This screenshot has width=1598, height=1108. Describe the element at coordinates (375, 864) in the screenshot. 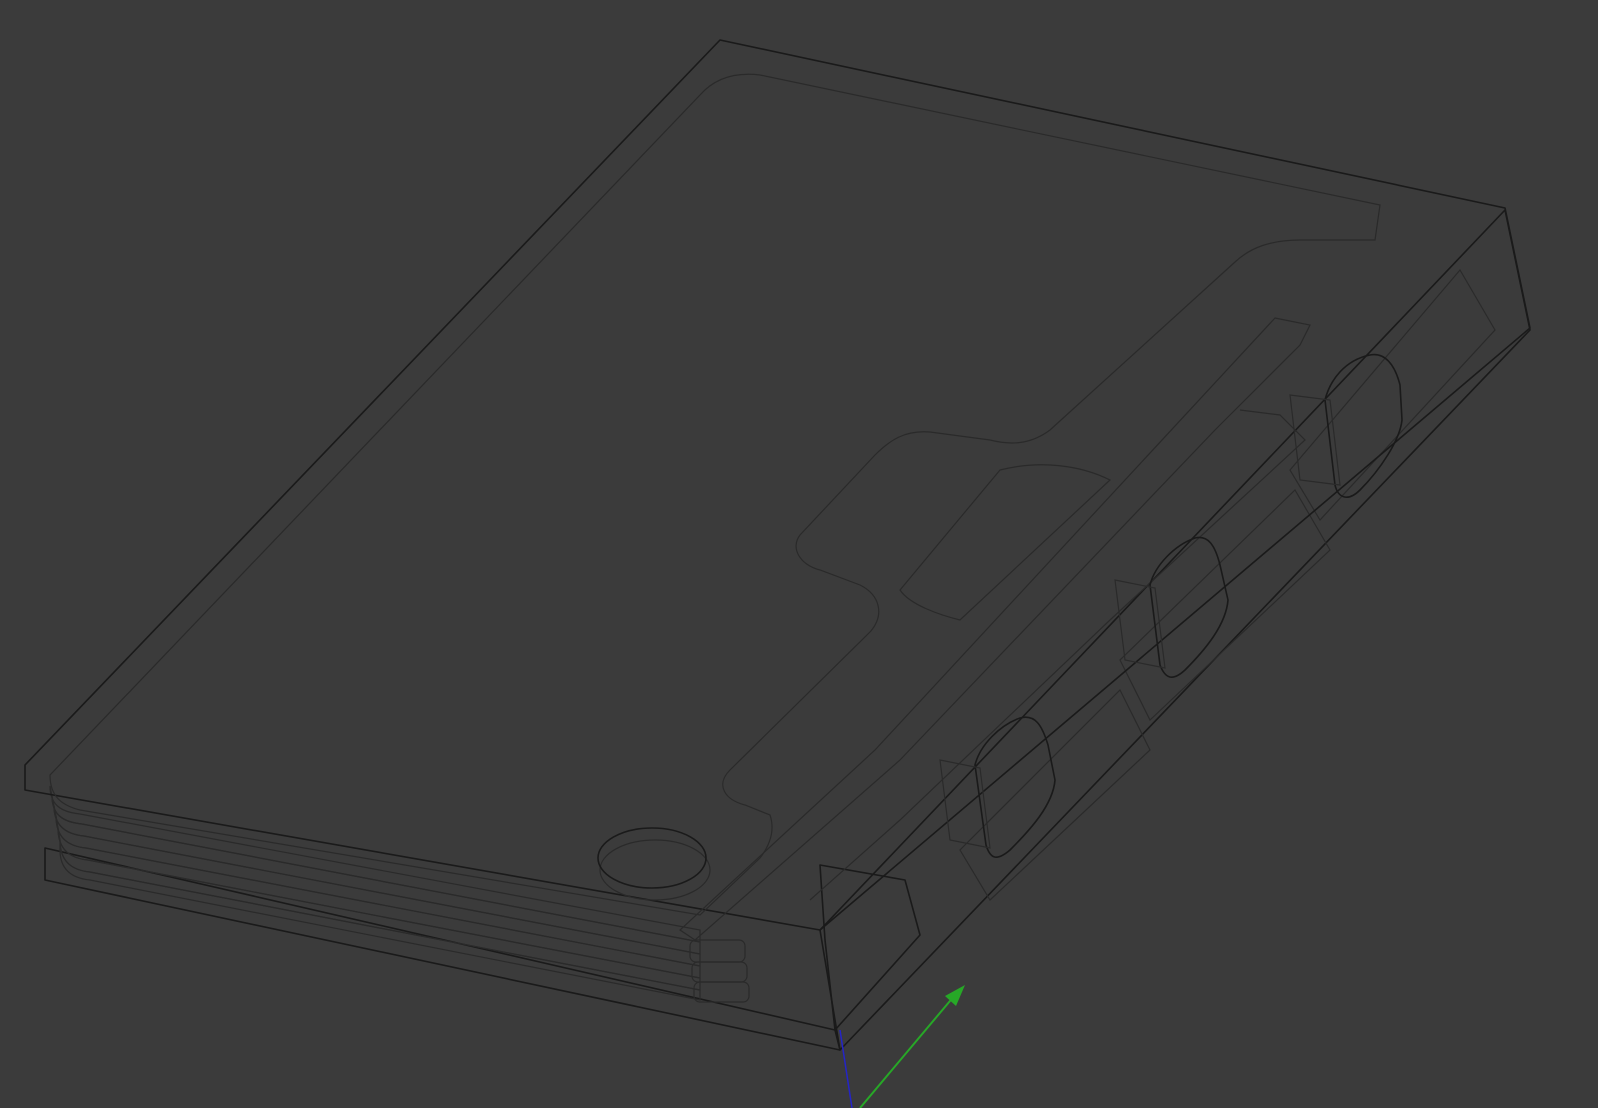

I see `stack-layer-light-cyan` at that location.